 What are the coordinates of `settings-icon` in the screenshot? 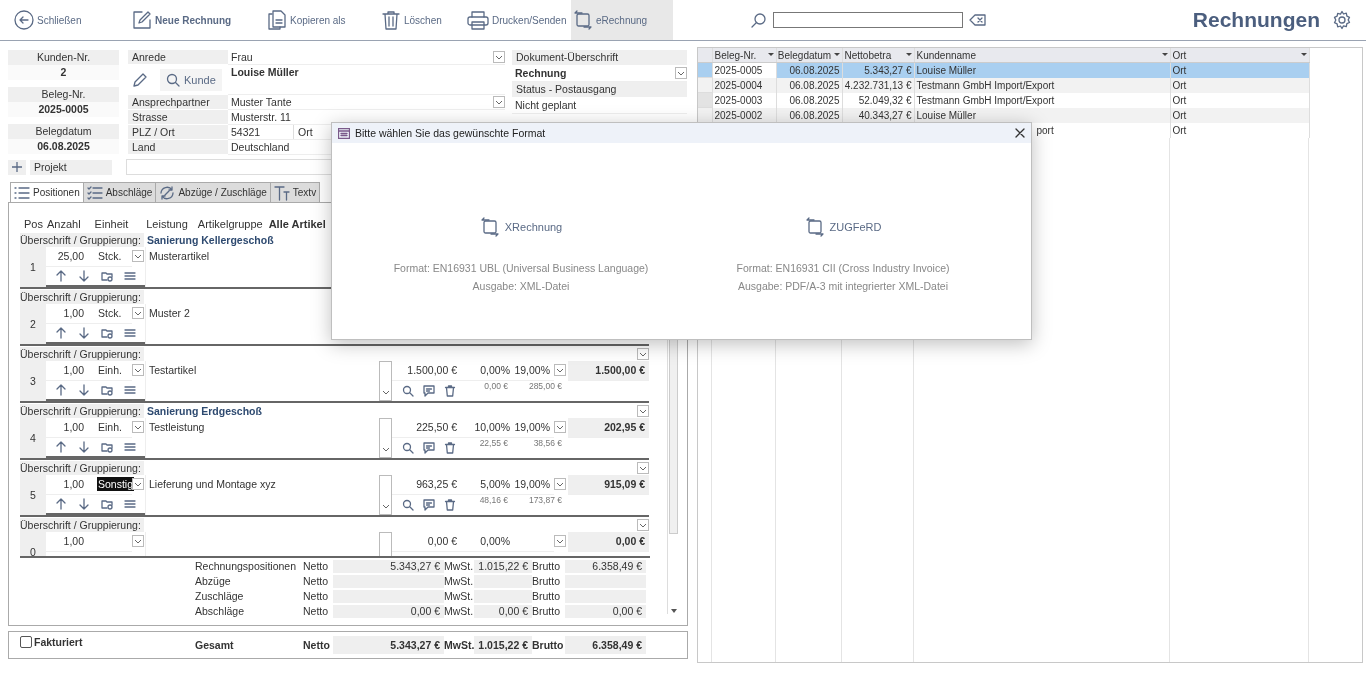 It's located at (1342, 20).